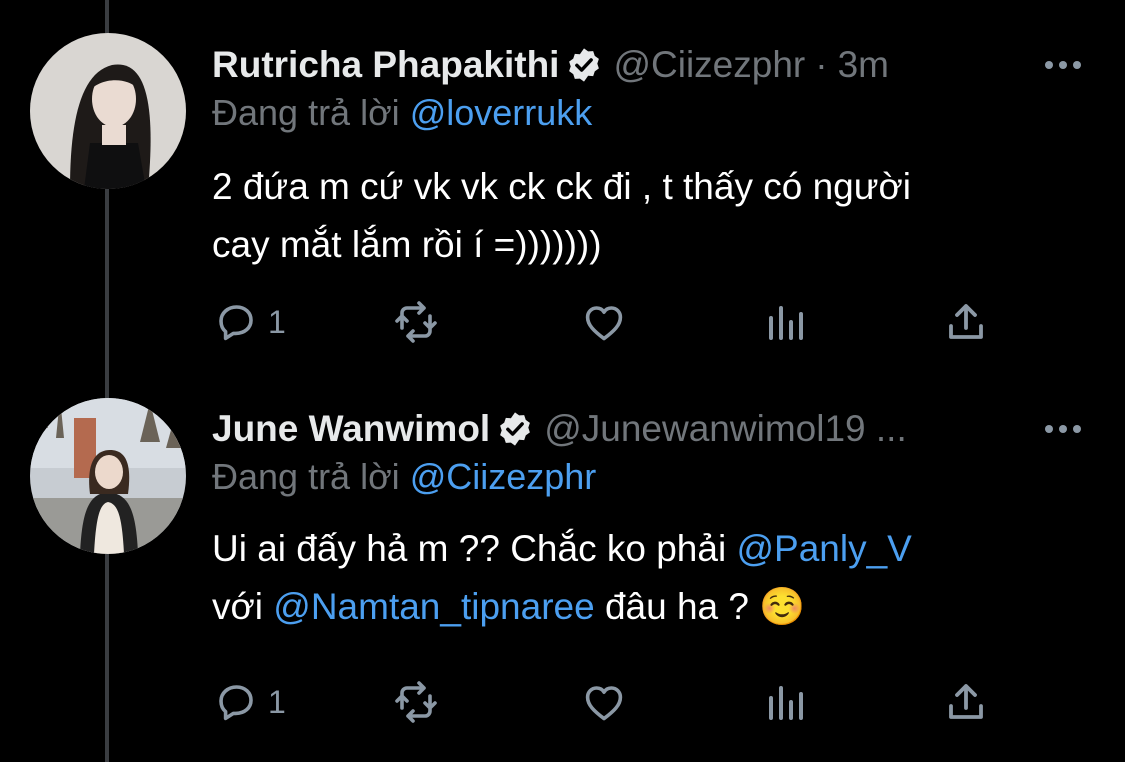 This screenshot has width=1125, height=762. Describe the element at coordinates (243, 606) in the screenshot. I see `tweet-text-segment: với` at that location.